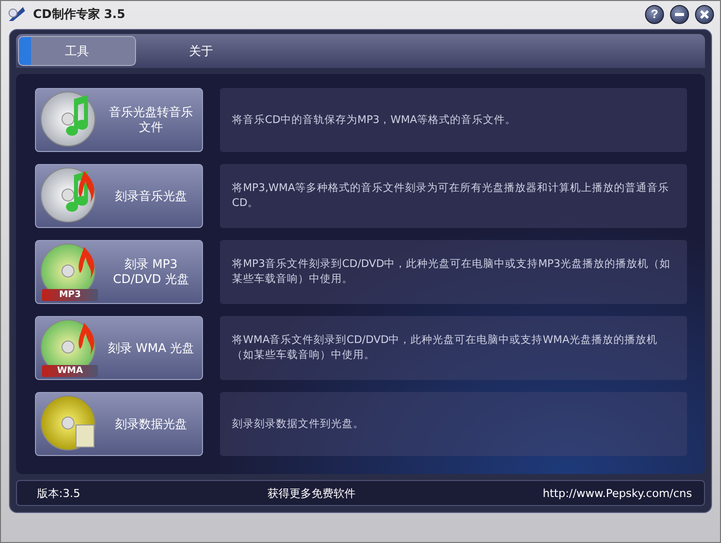 This screenshot has width=721, height=543. I want to click on minimize-icon, so click(679, 14).